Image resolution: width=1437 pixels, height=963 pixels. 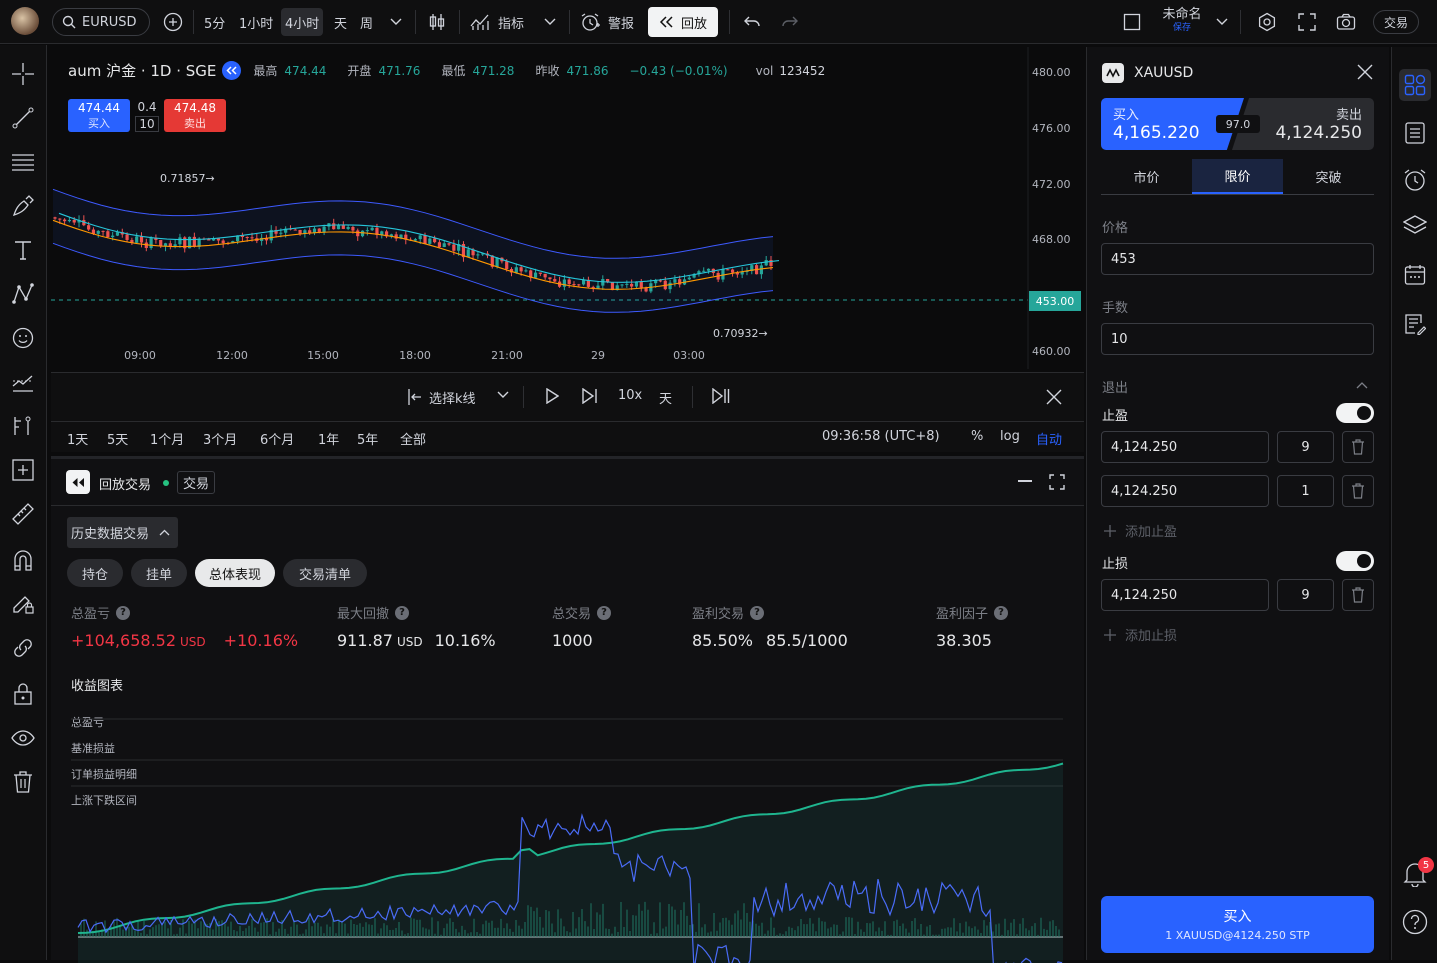 I want to click on submit-order-button: 买入 1 XAUUSD@4124.250 STP, so click(x=1237, y=924).